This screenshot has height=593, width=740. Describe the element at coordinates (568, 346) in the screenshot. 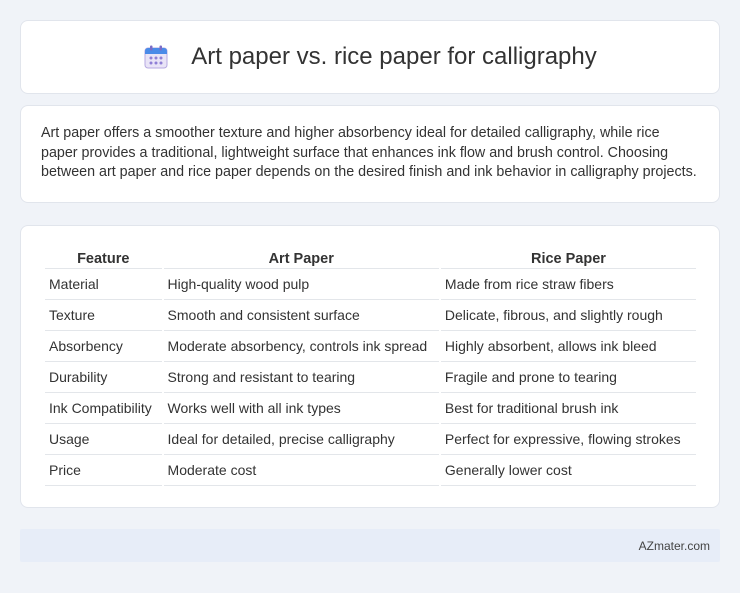

I see `row-rice-paper: Highly absorbent, allows ink bleed` at that location.